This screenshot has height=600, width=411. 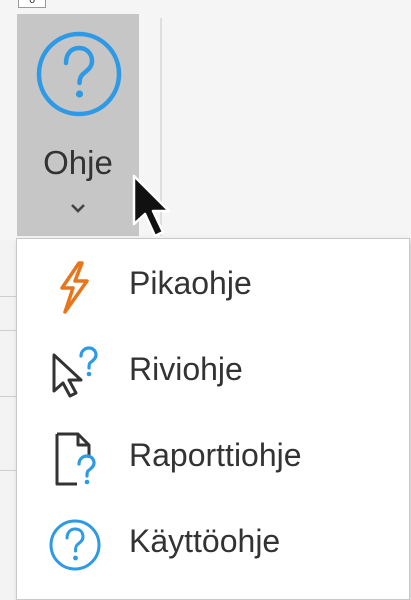 I want to click on menu-item-label: Raporttiohje, so click(x=215, y=455).